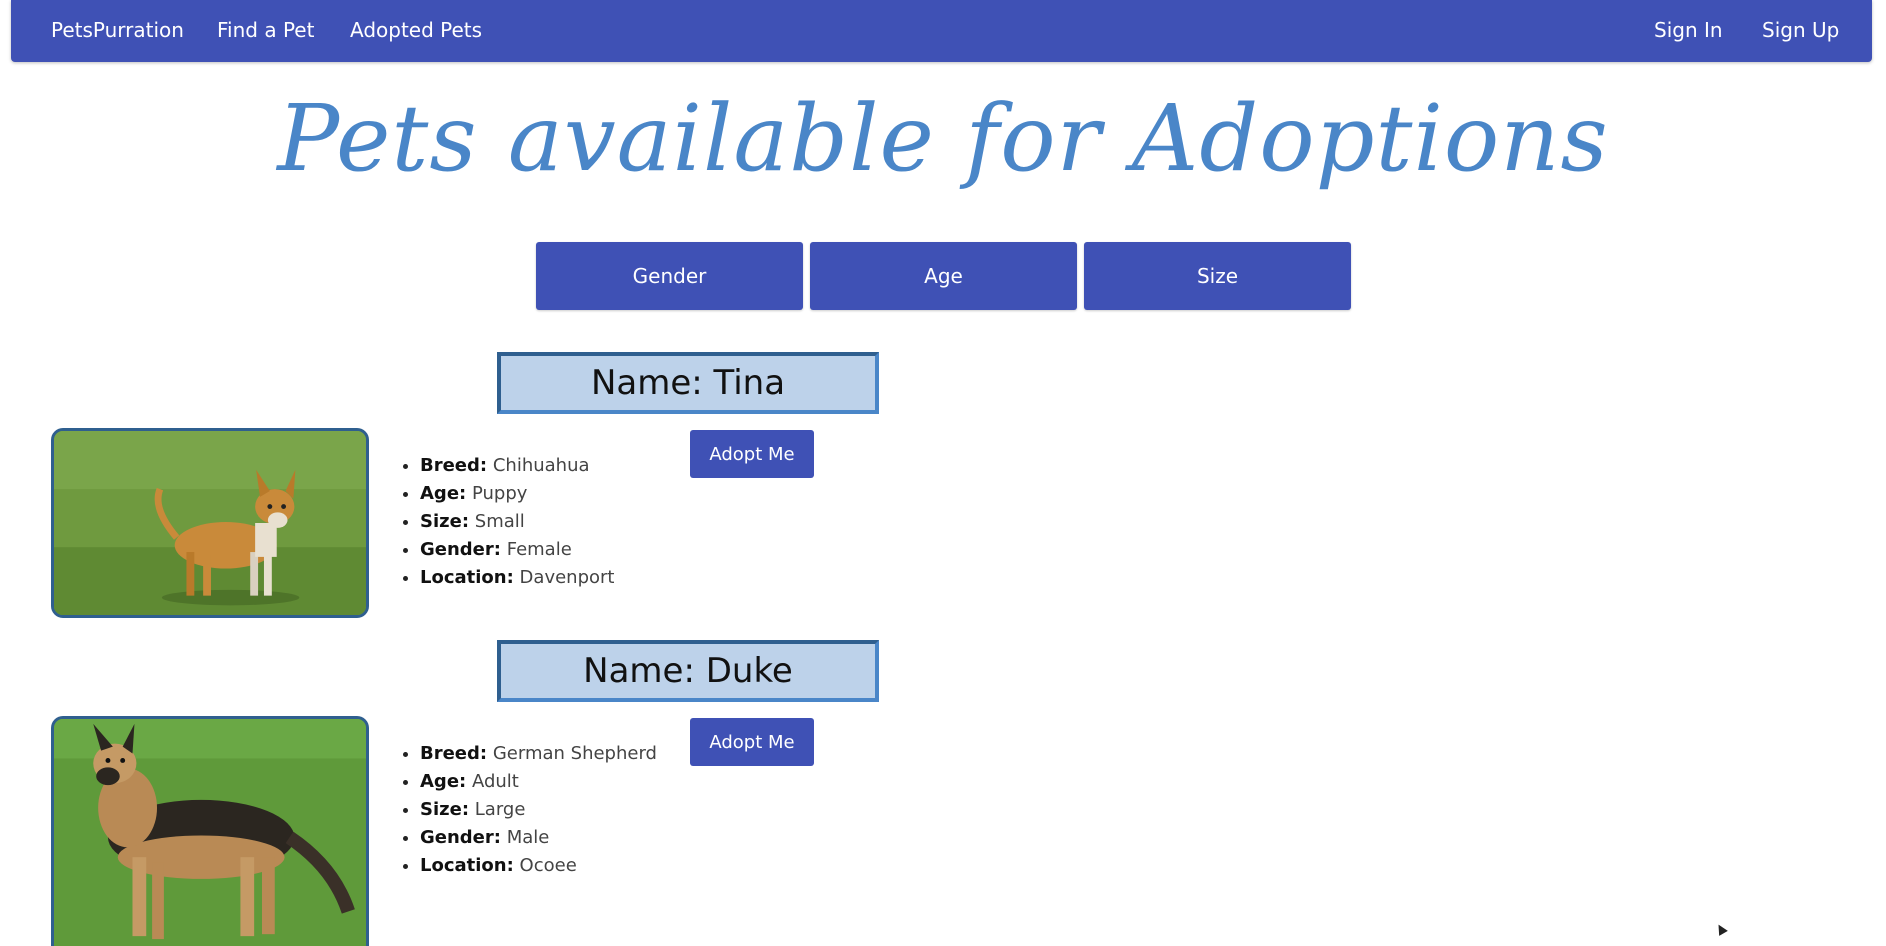 The image size is (1886, 946). I want to click on sign-in-link: Sign In, so click(1688, 30).